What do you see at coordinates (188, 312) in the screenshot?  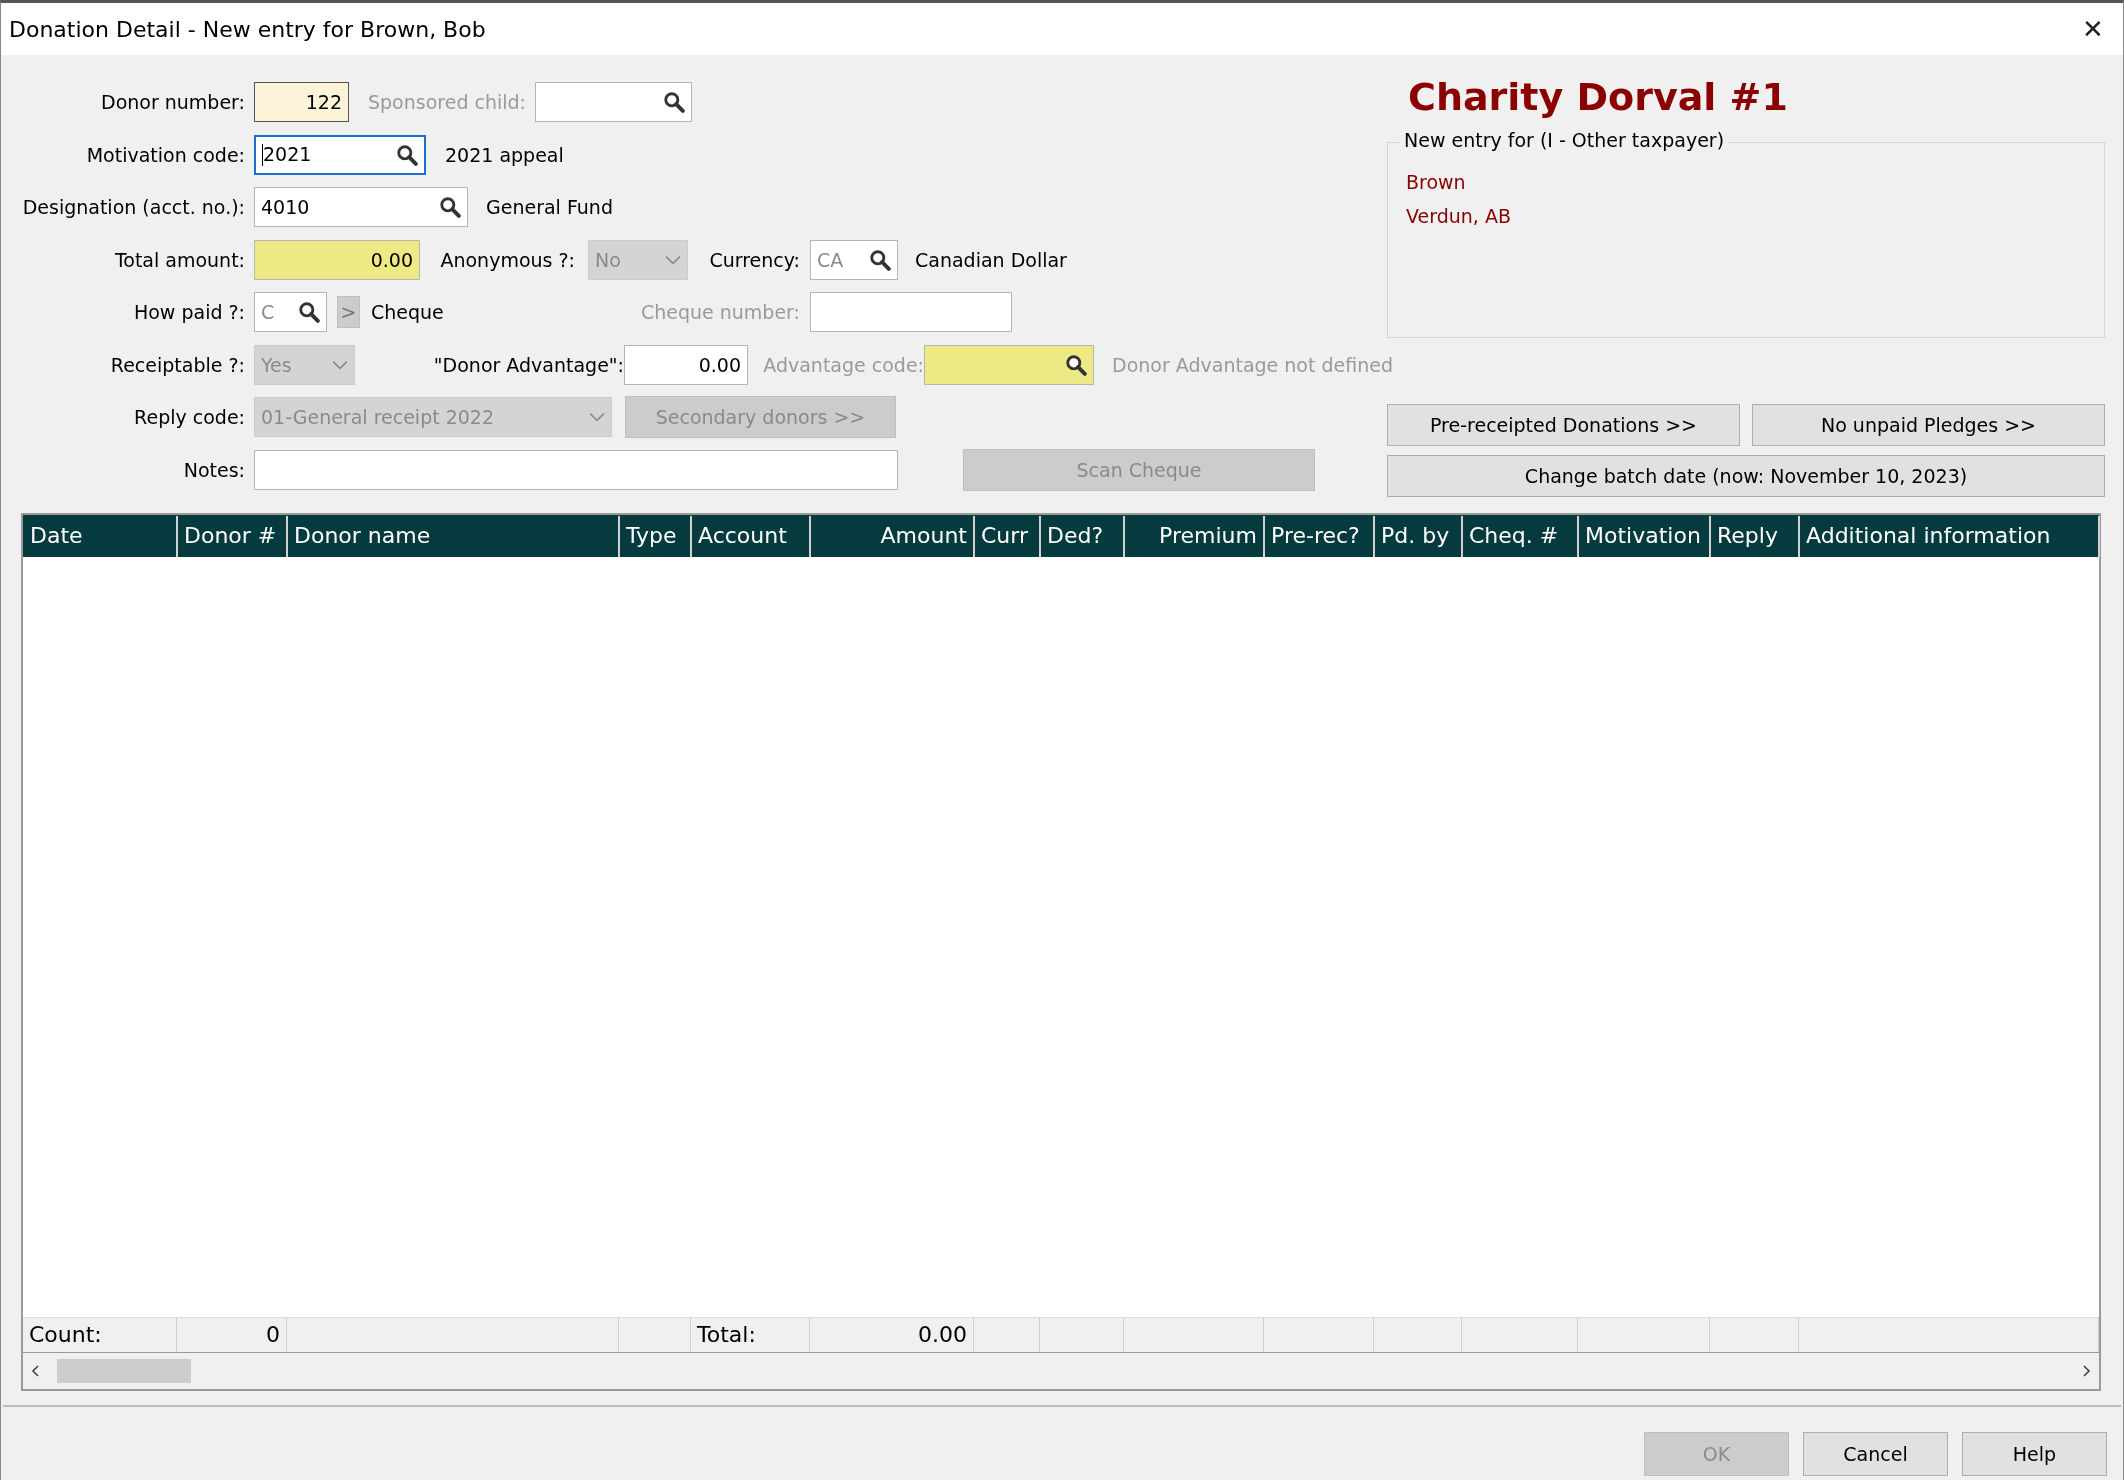 I see `field-label: How paid ?:` at bounding box center [188, 312].